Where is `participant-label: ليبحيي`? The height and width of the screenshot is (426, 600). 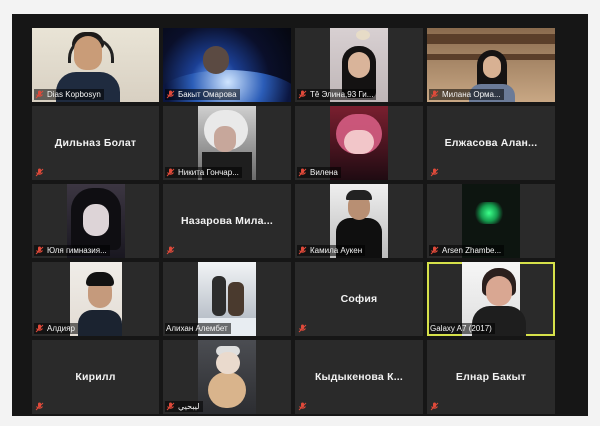 participant-label: ليبحيي is located at coordinates (184, 406).